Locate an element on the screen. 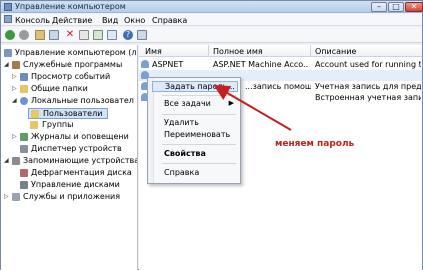 This screenshot has height=271, width=423. menu-item-all-tasks: Все задачи ▶ is located at coordinates (195, 104).